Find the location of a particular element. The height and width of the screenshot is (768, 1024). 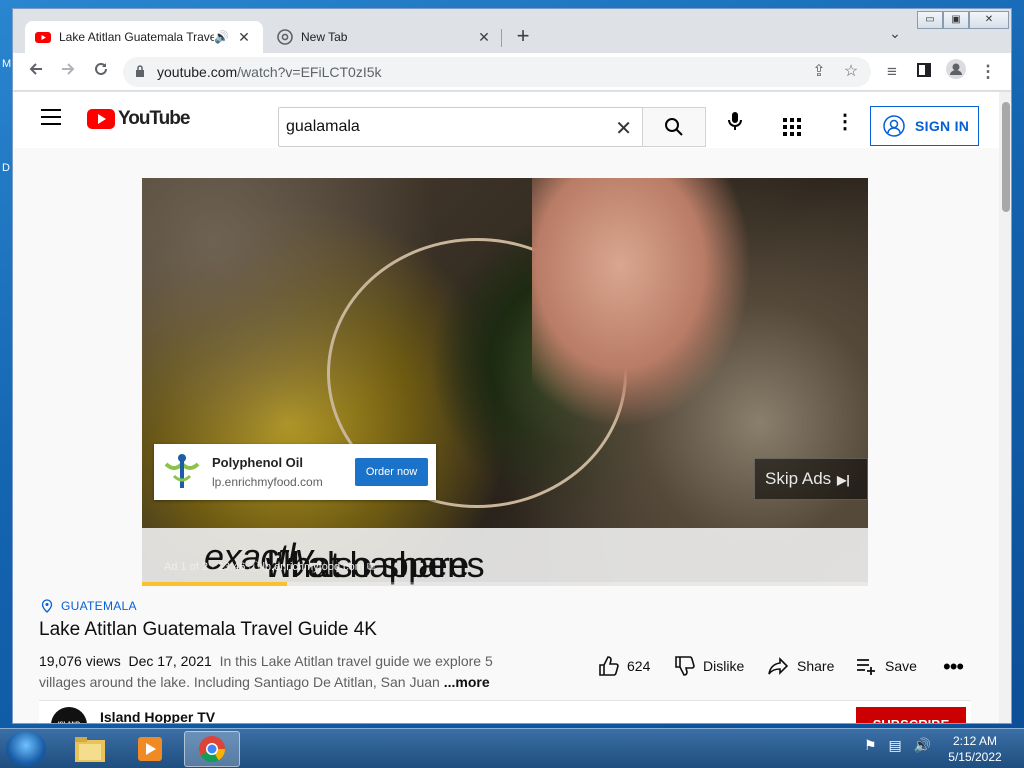

location-tag-label: GUATEMALA is located at coordinates (99, 606).